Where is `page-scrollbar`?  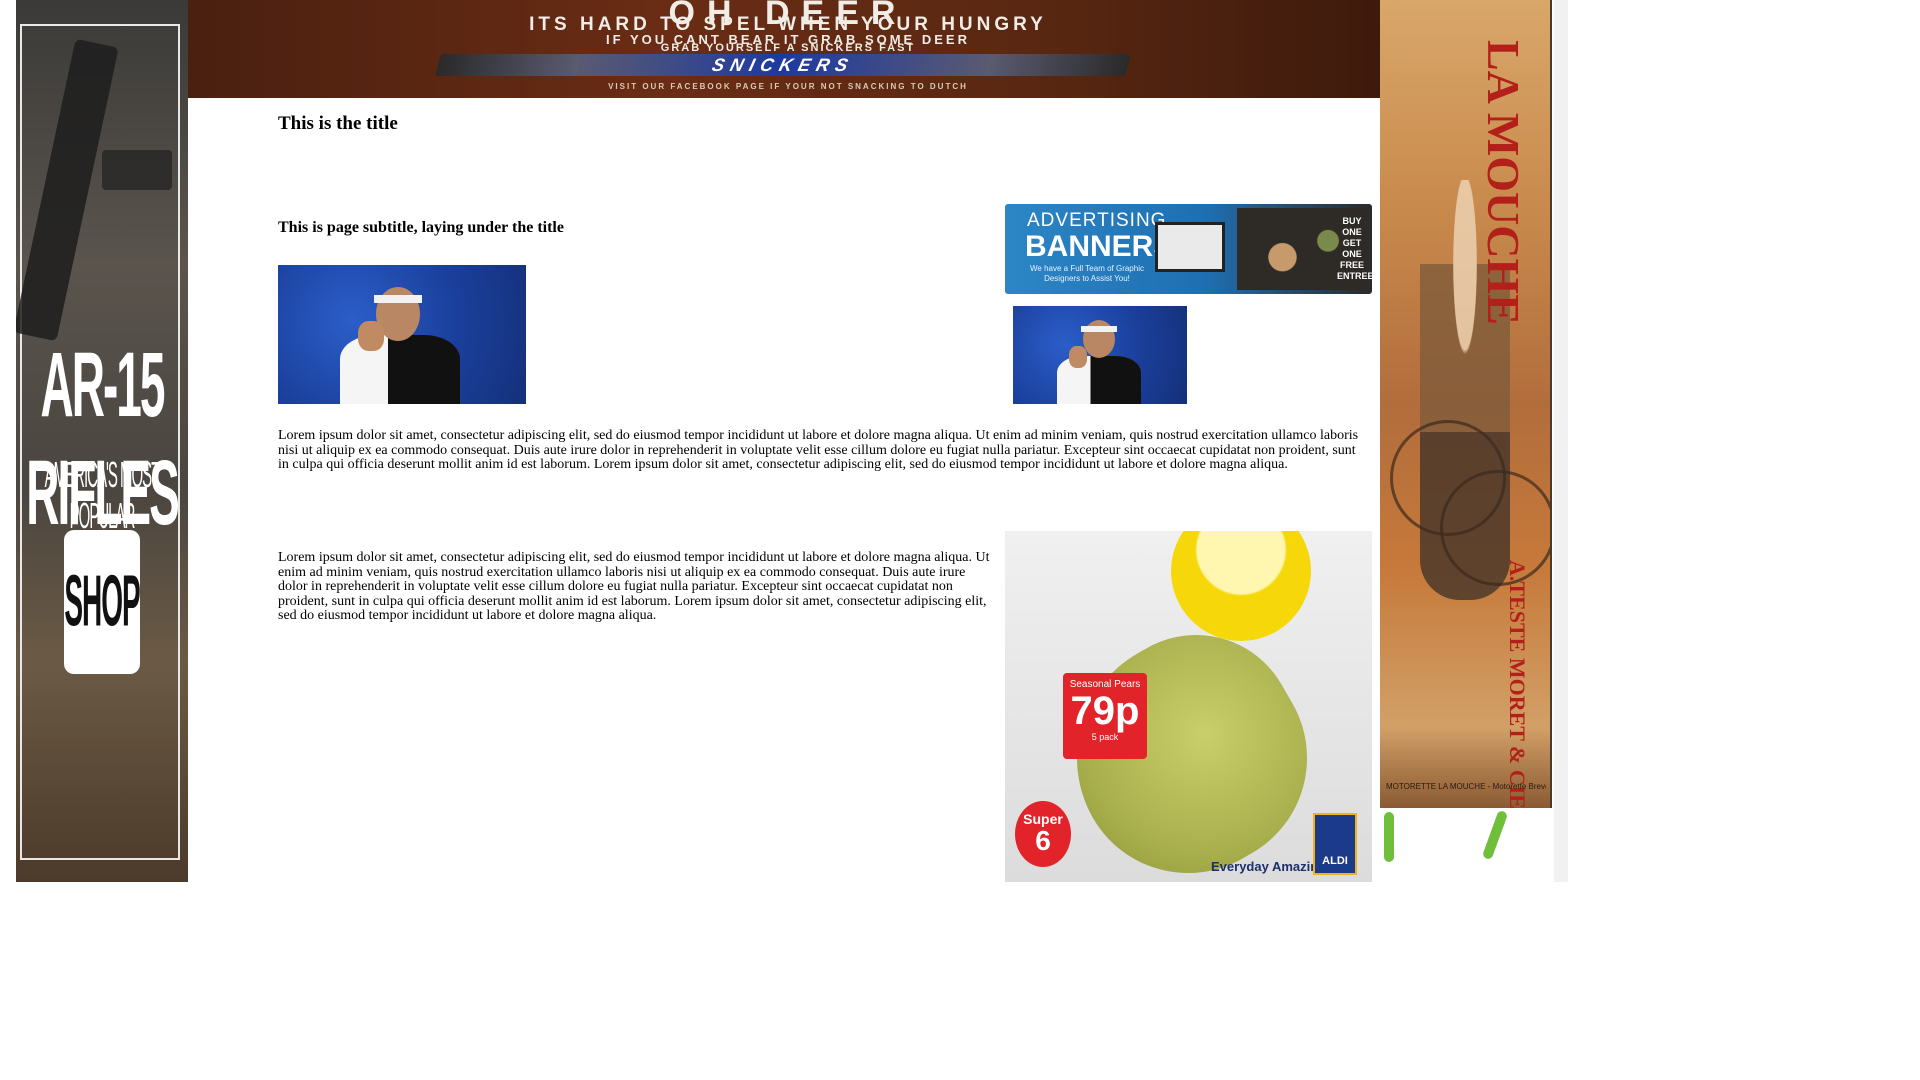
page-scrollbar is located at coordinates (1561, 441).